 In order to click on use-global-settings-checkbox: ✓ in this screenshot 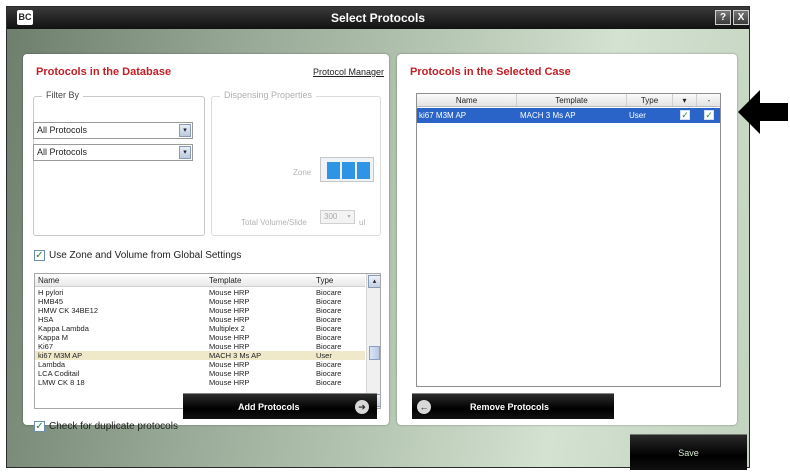, I will do `click(39, 255)`.